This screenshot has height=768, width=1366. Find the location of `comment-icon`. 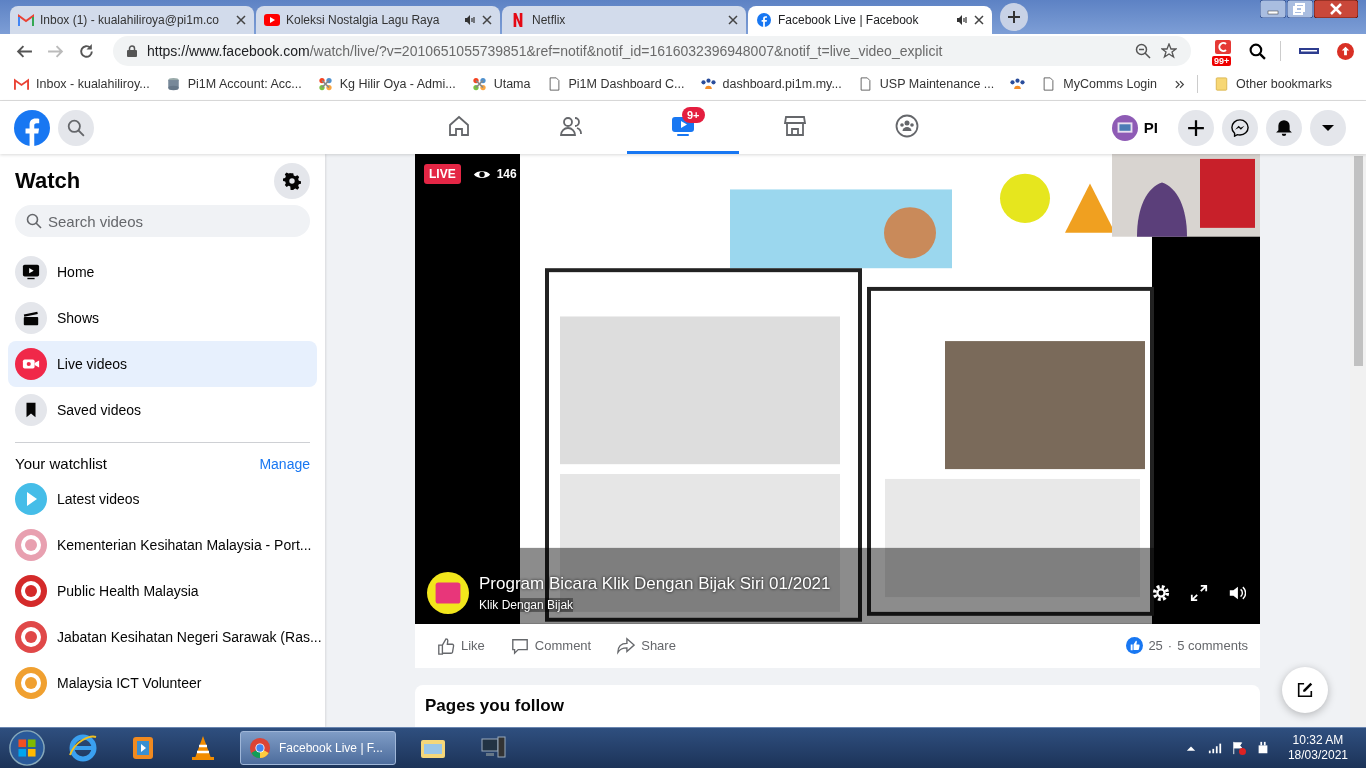

comment-icon is located at coordinates (519, 645).